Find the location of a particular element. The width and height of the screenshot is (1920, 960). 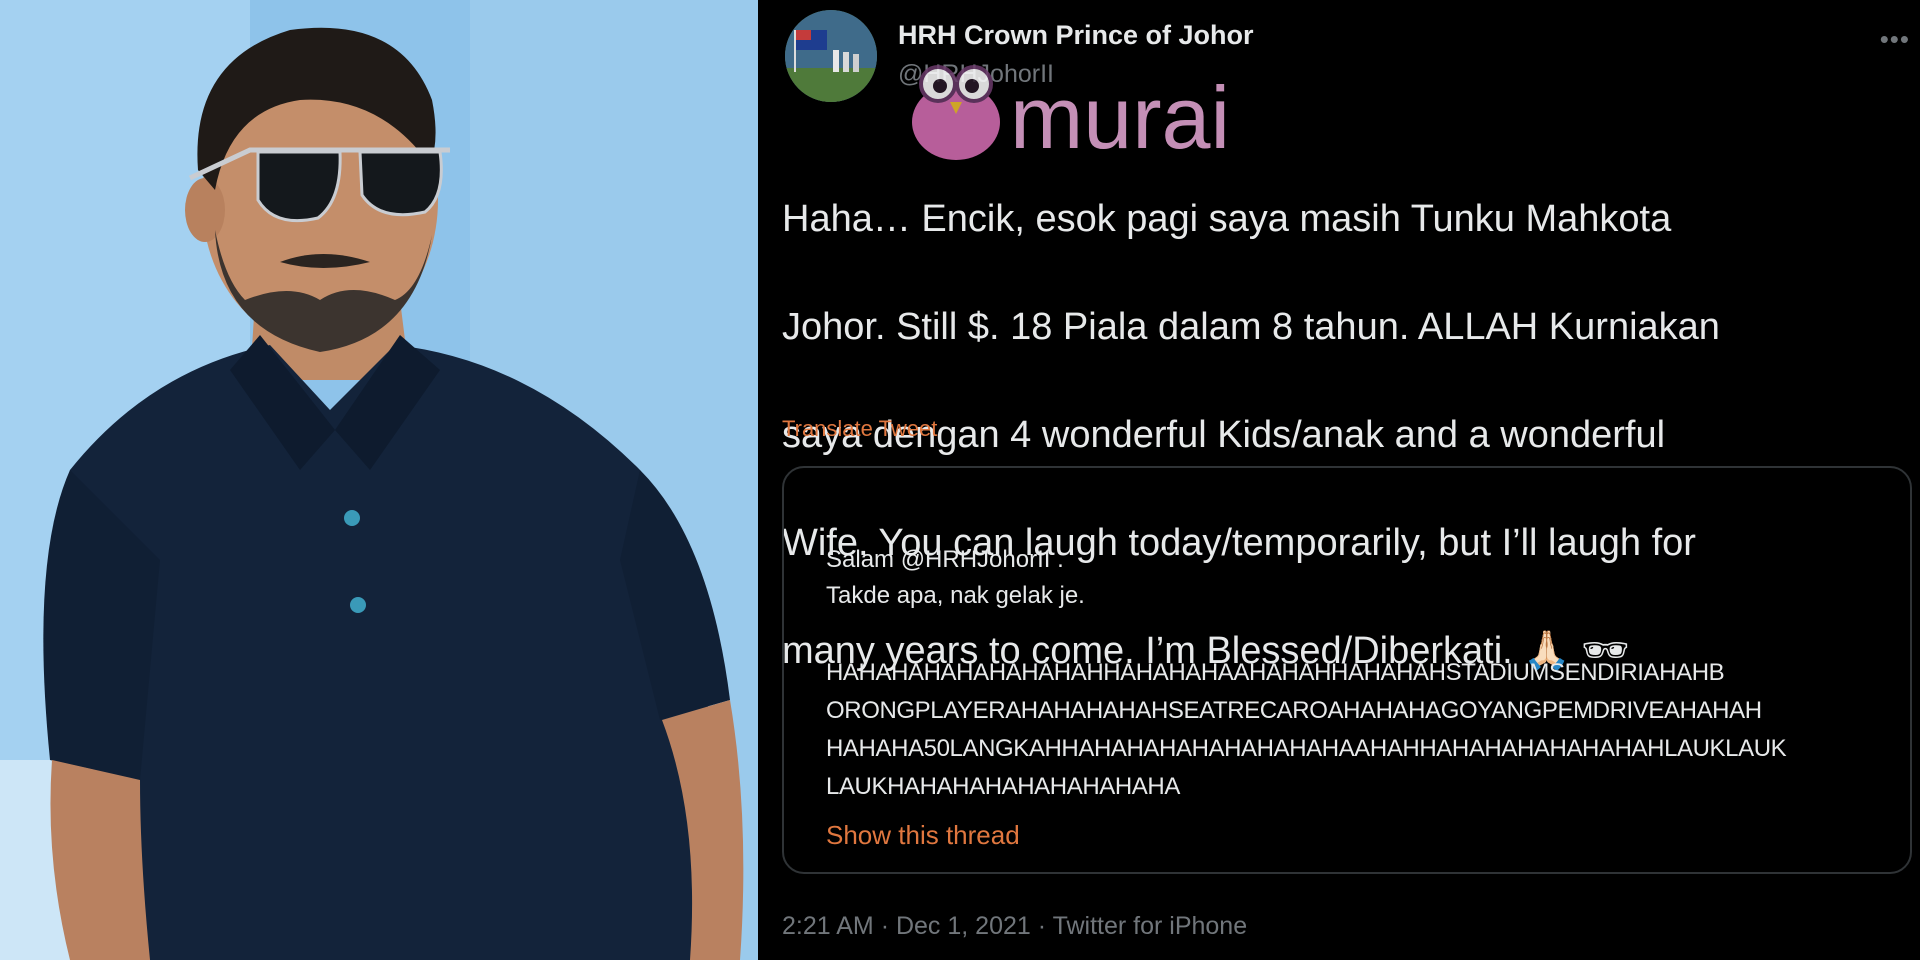

quote-caps-line: LAUKHAHAHAHAHAHAHAHAHA is located at coordinates (1003, 786).